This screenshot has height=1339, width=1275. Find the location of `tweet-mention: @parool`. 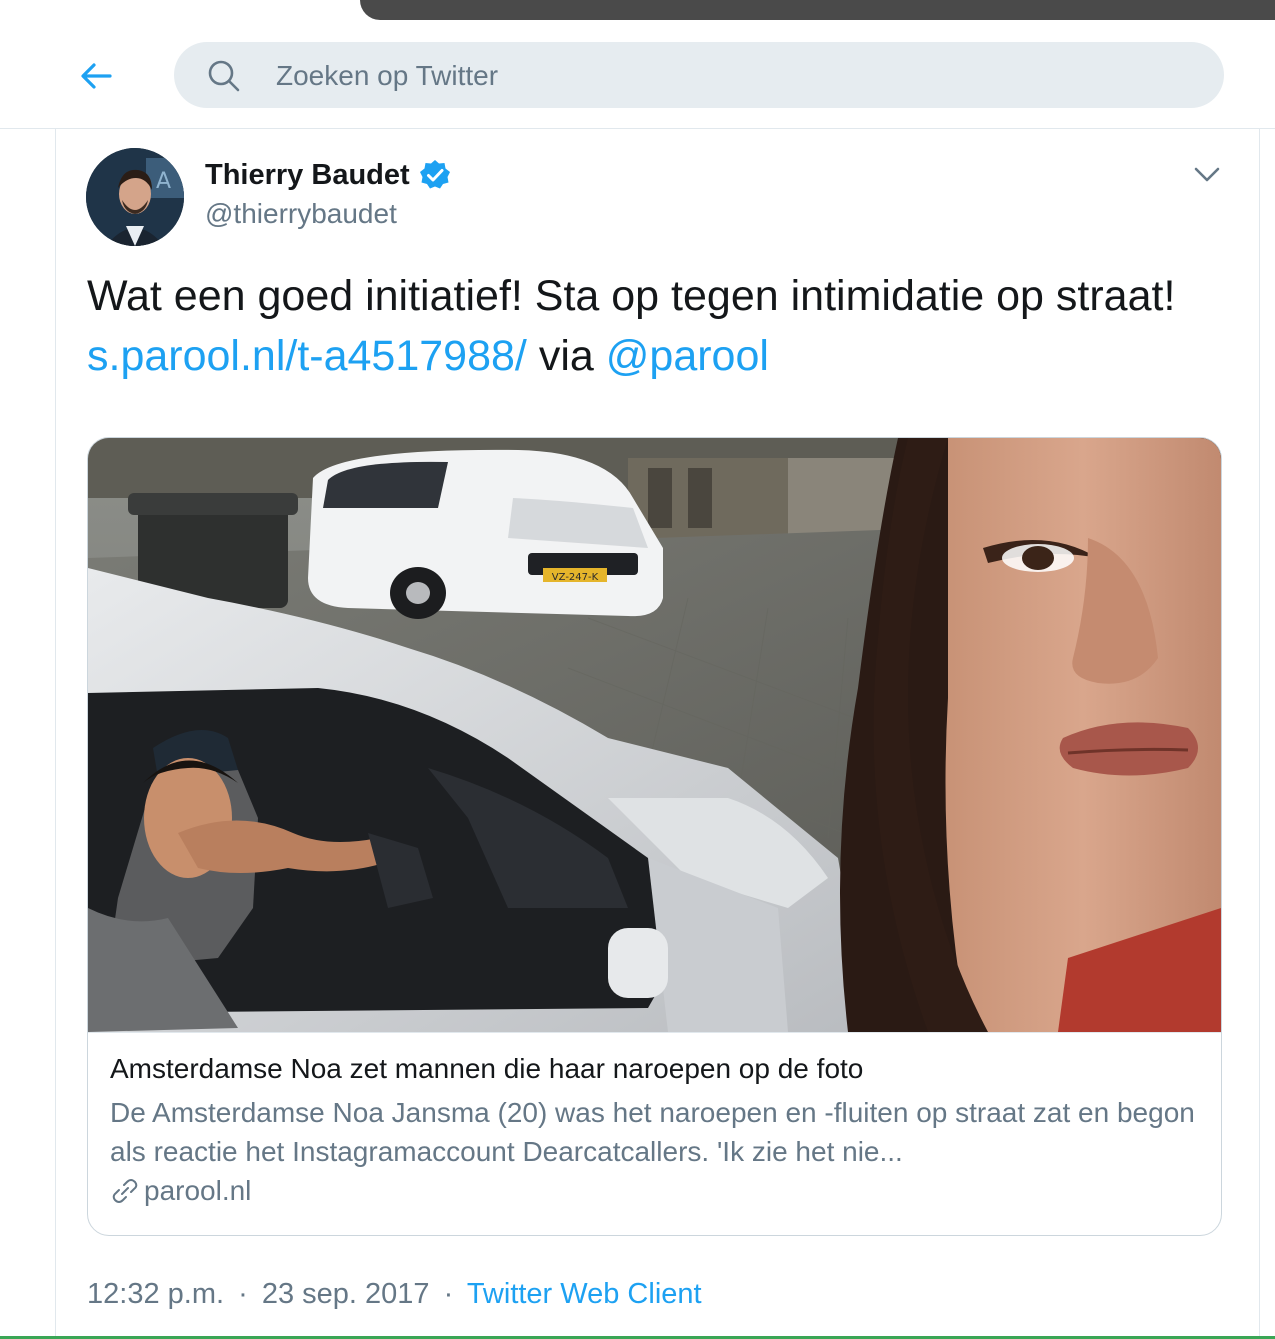

tweet-mention: @parool is located at coordinates (687, 356).